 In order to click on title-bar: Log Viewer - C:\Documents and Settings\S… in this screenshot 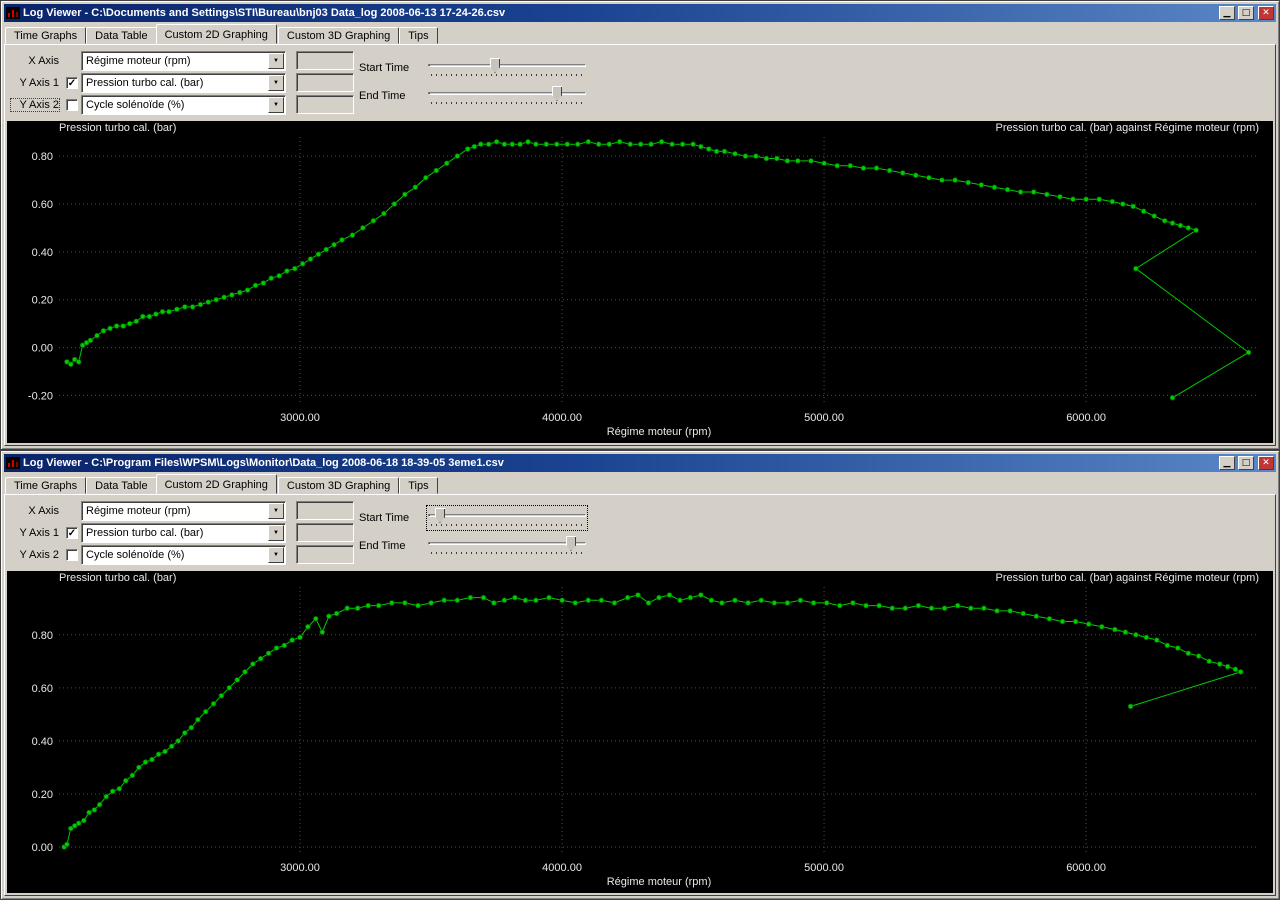, I will do `click(640, 13)`.